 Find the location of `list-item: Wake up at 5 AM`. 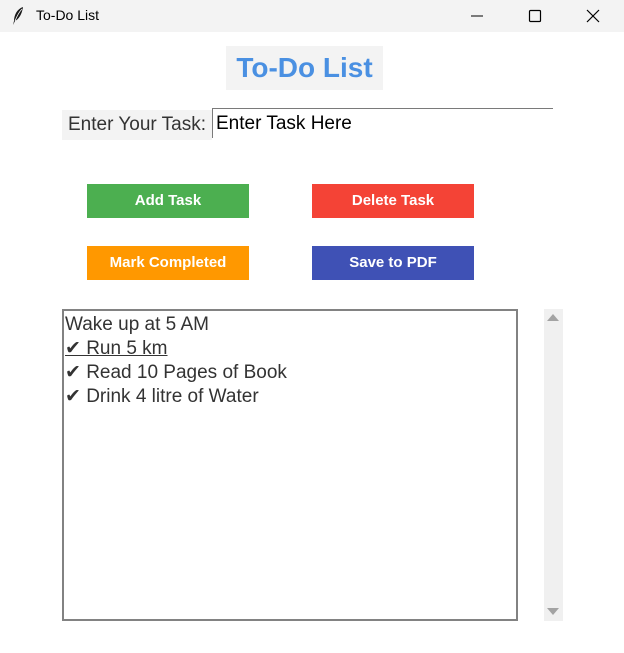

list-item: Wake up at 5 AM is located at coordinates (290, 325).